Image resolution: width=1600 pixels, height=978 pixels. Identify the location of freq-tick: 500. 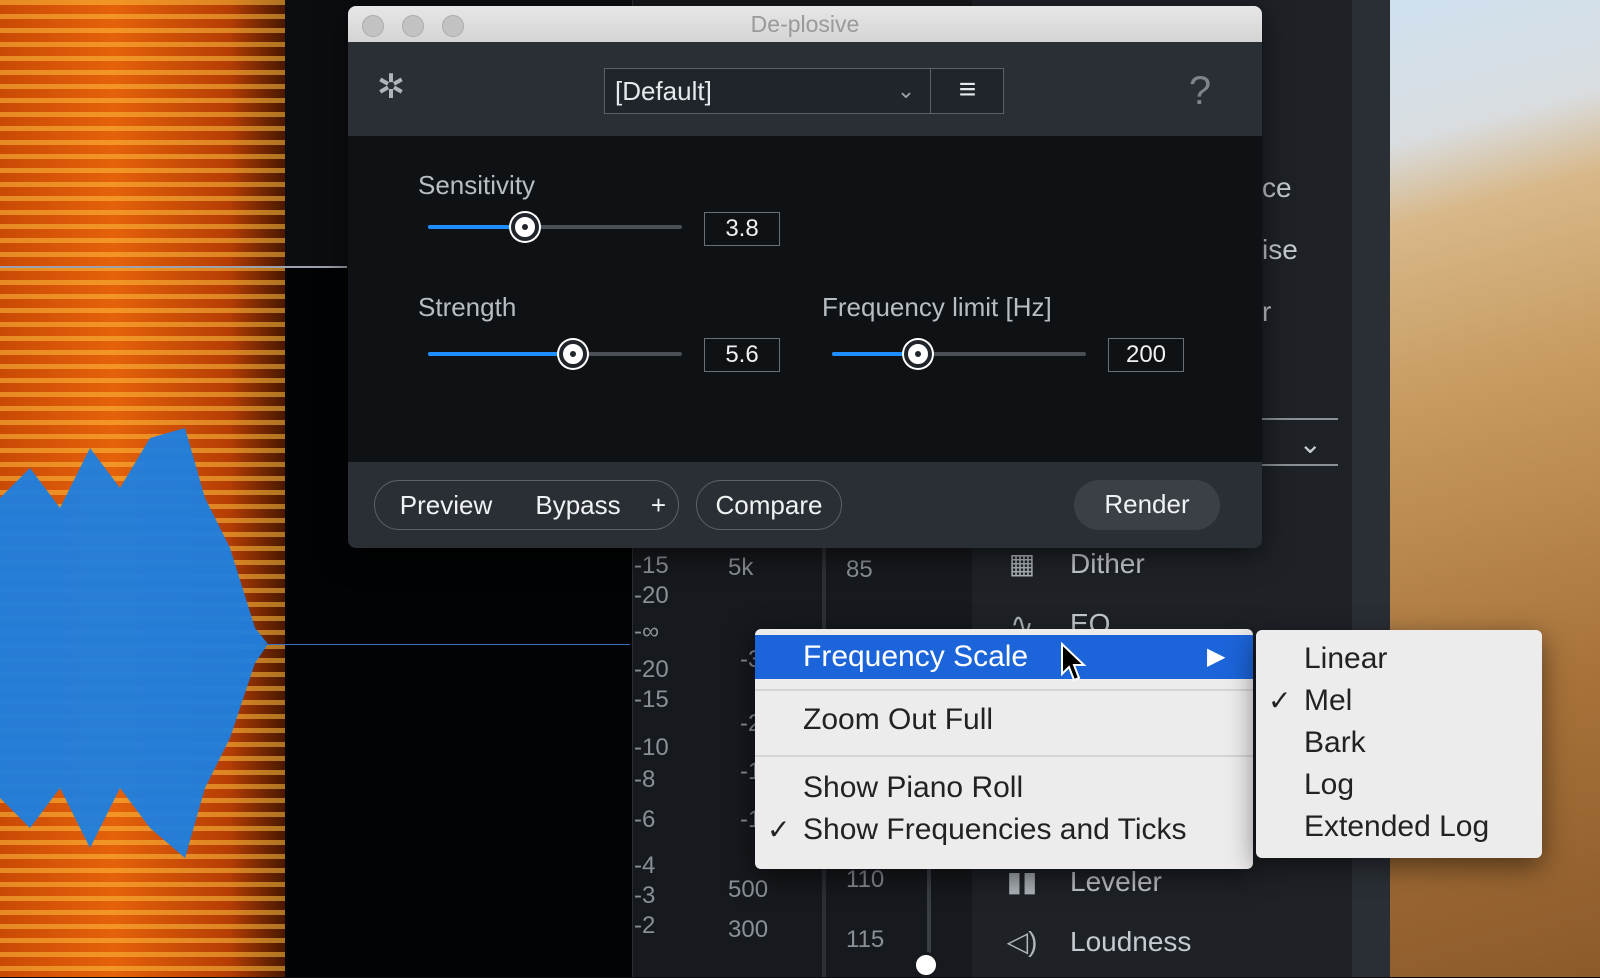
(748, 889).